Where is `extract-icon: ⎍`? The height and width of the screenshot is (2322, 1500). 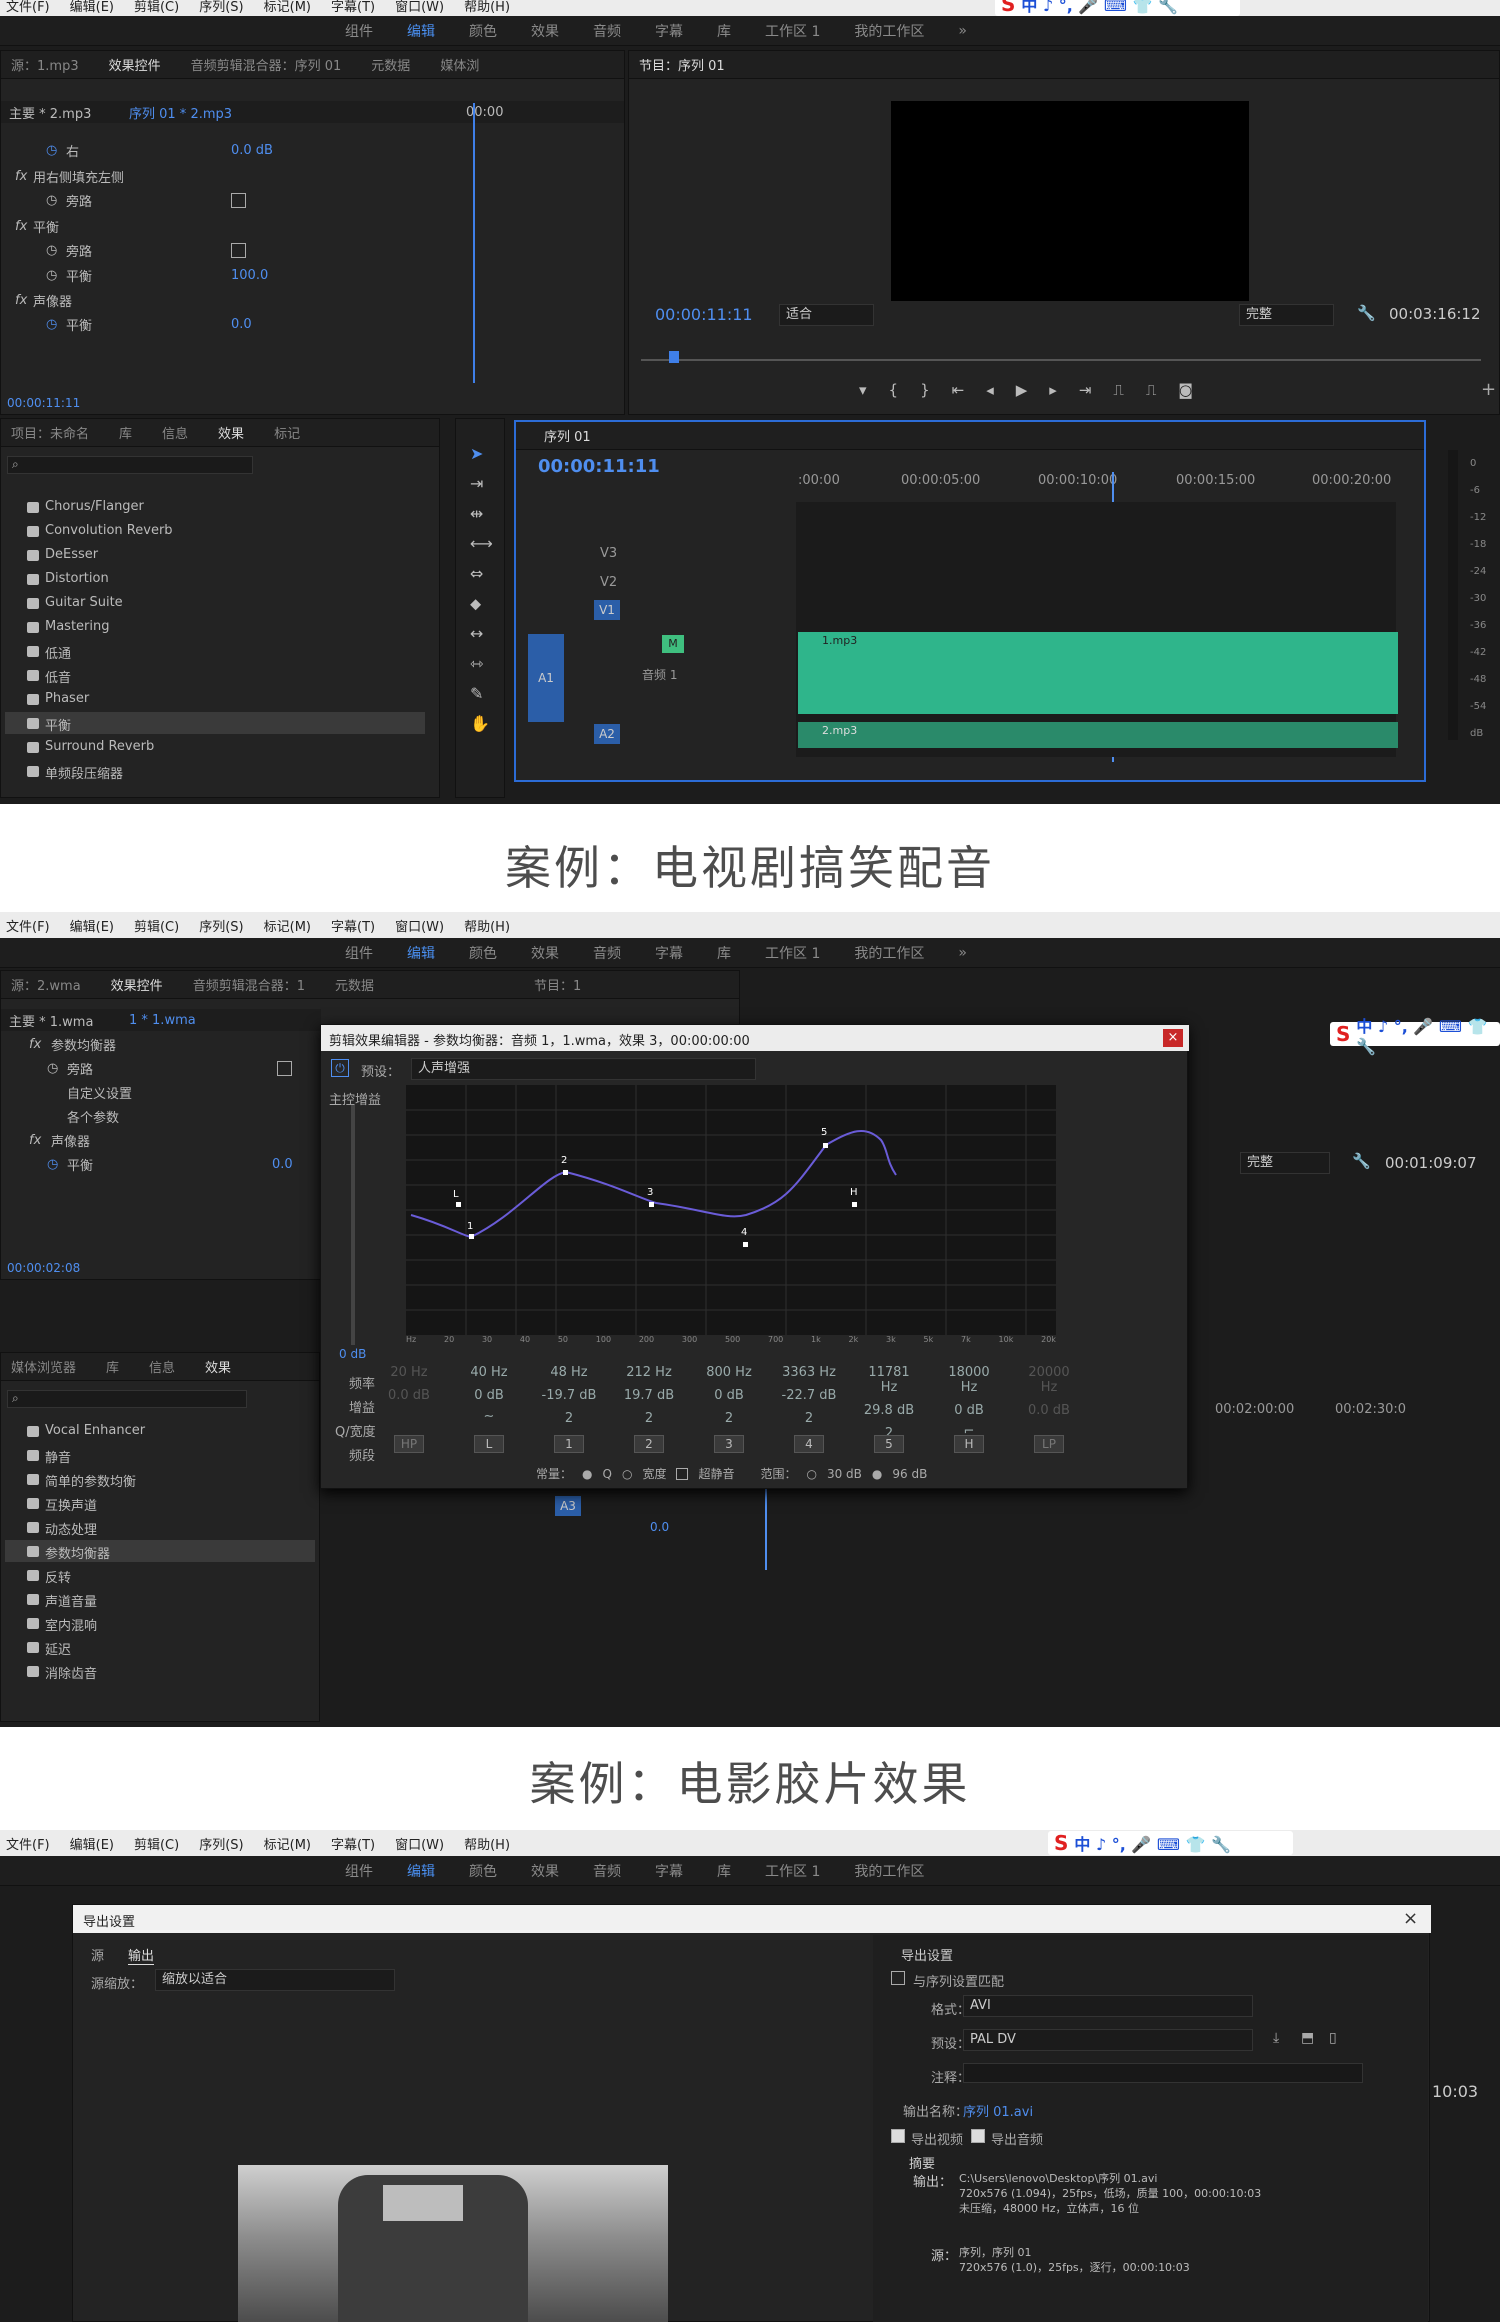 extract-icon: ⎍ is located at coordinates (1162, 390).